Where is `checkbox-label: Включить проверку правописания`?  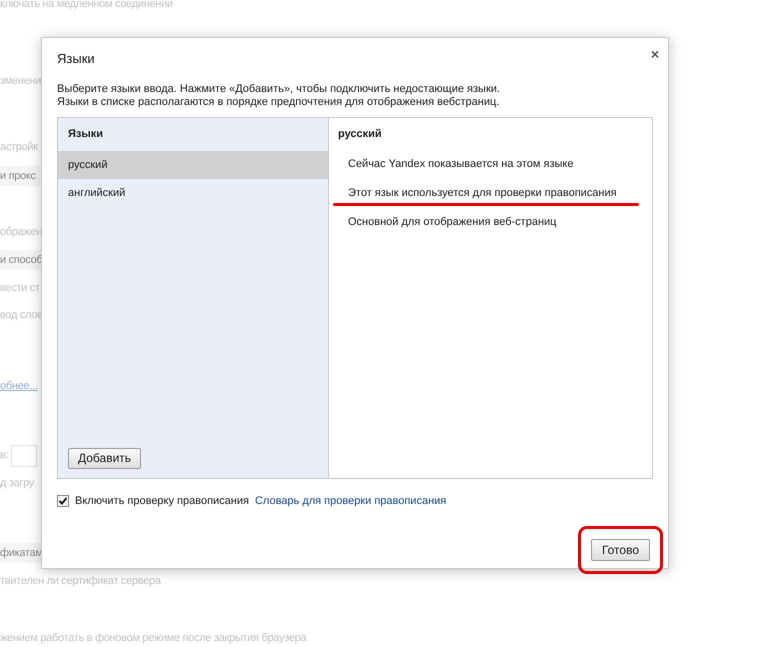 checkbox-label: Включить проверку правописания is located at coordinates (162, 501).